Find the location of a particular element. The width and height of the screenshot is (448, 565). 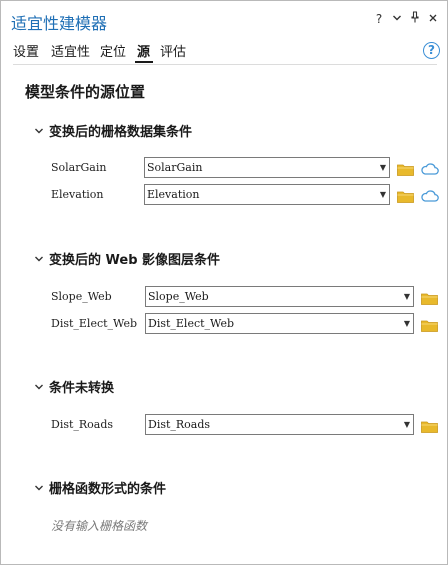

section-title: 栅格函数形式的条件 is located at coordinates (108, 489).